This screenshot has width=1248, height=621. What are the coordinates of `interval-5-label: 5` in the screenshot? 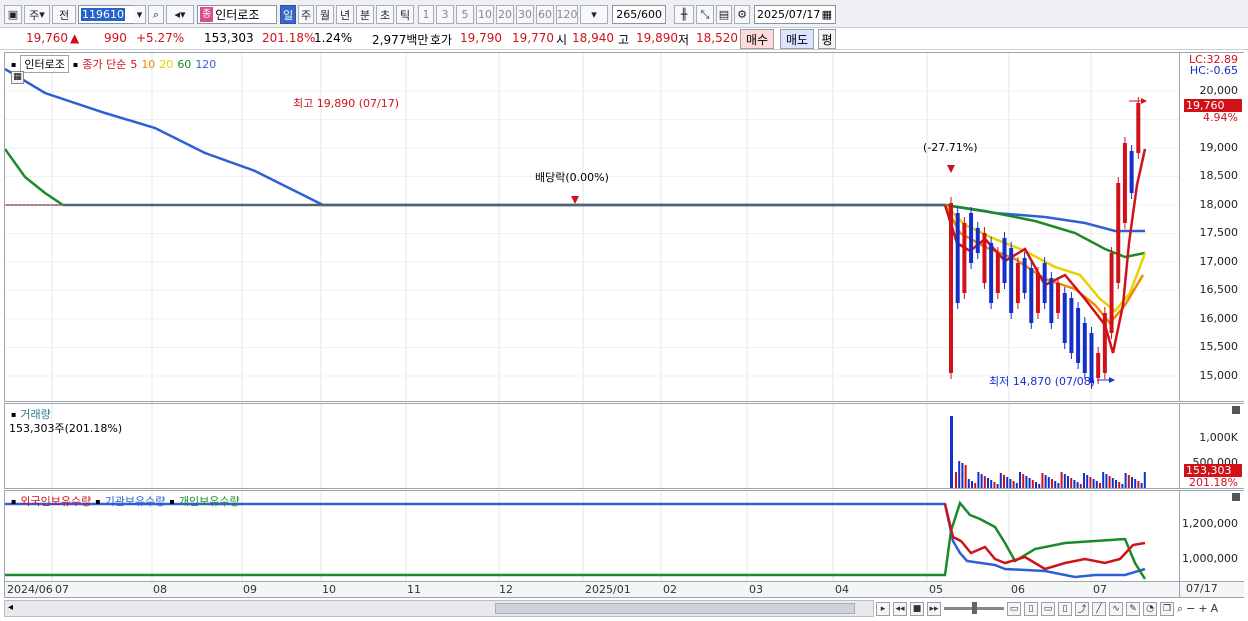 It's located at (465, 14).